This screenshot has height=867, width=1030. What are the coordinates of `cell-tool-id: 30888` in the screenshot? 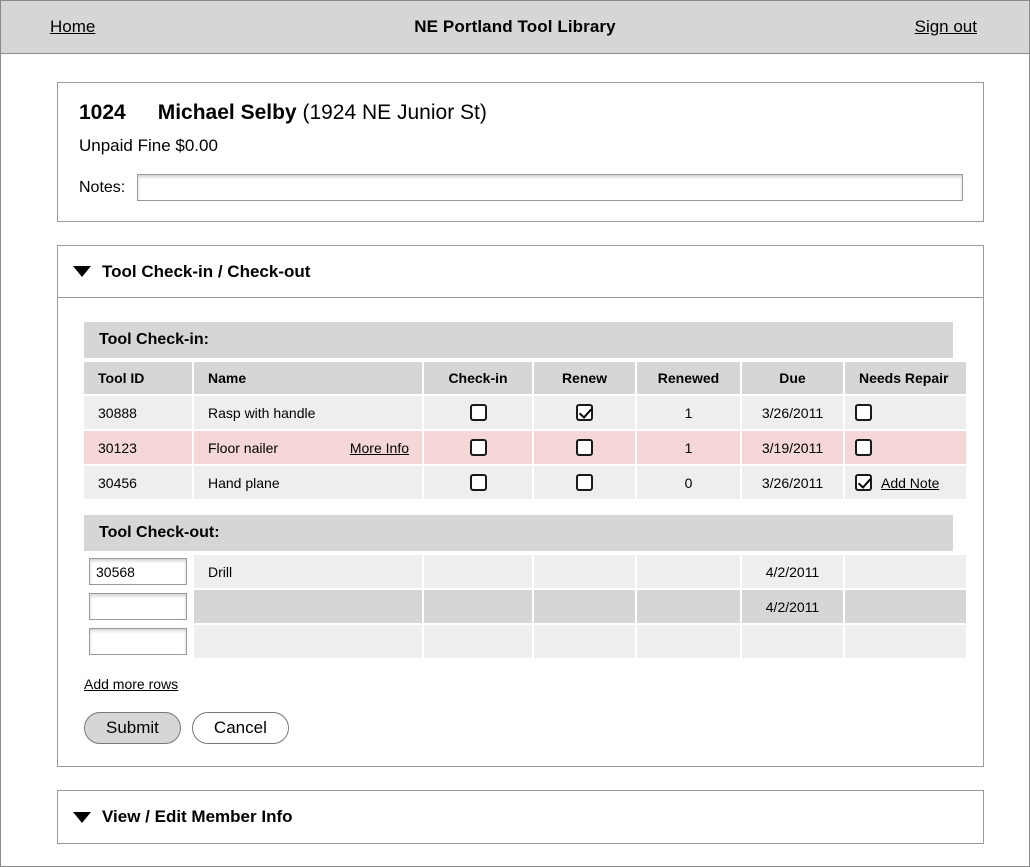 It's located at (138, 412).